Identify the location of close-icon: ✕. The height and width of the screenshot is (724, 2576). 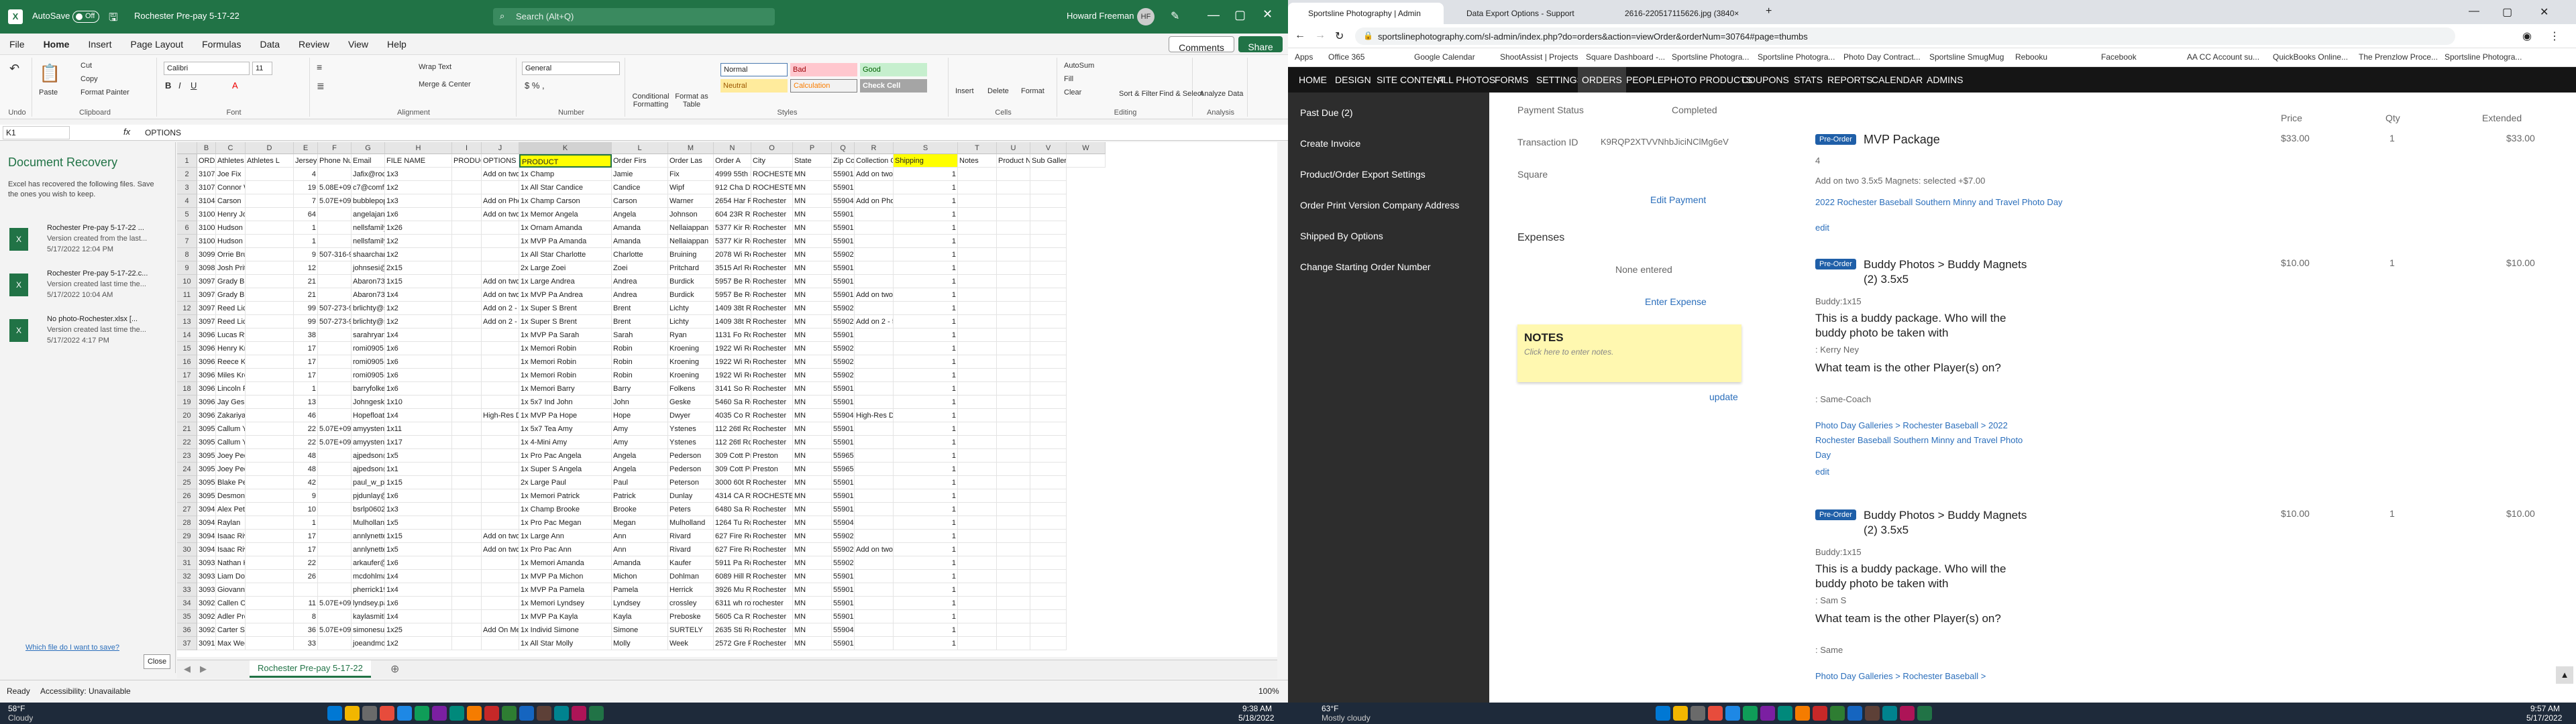
(1268, 14).